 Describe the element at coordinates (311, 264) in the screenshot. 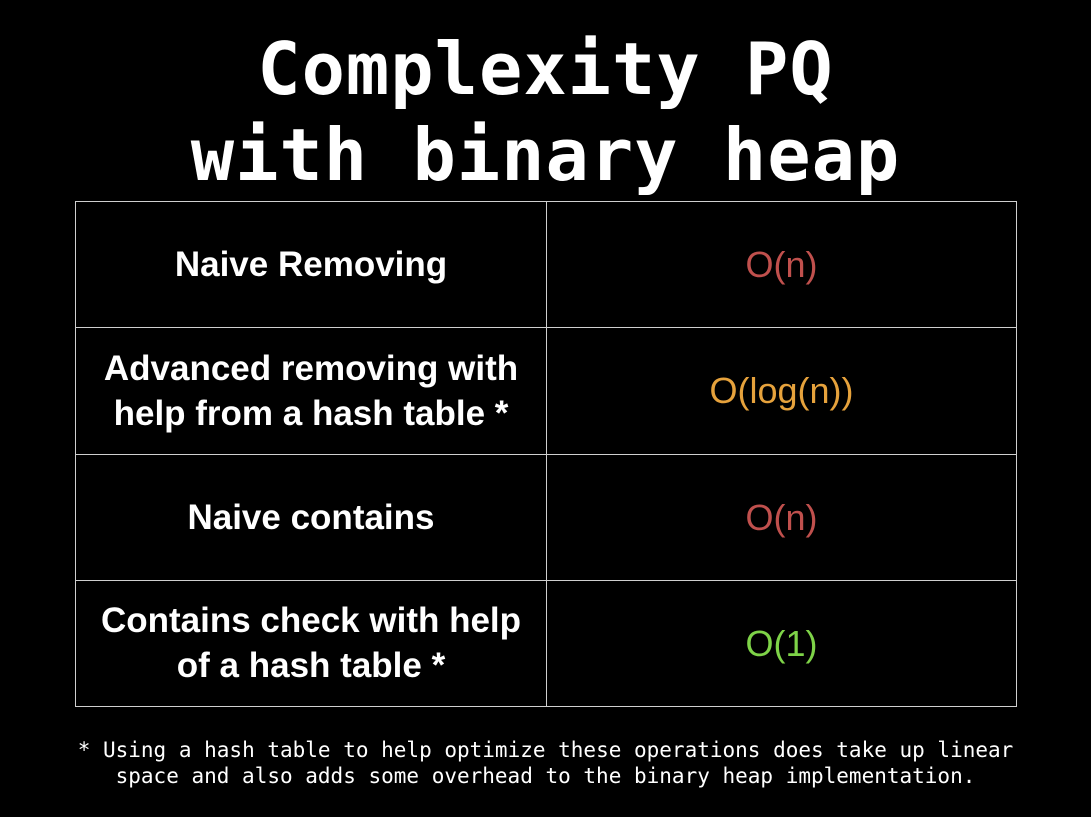

I see `operation-cell: Naive Removing` at that location.